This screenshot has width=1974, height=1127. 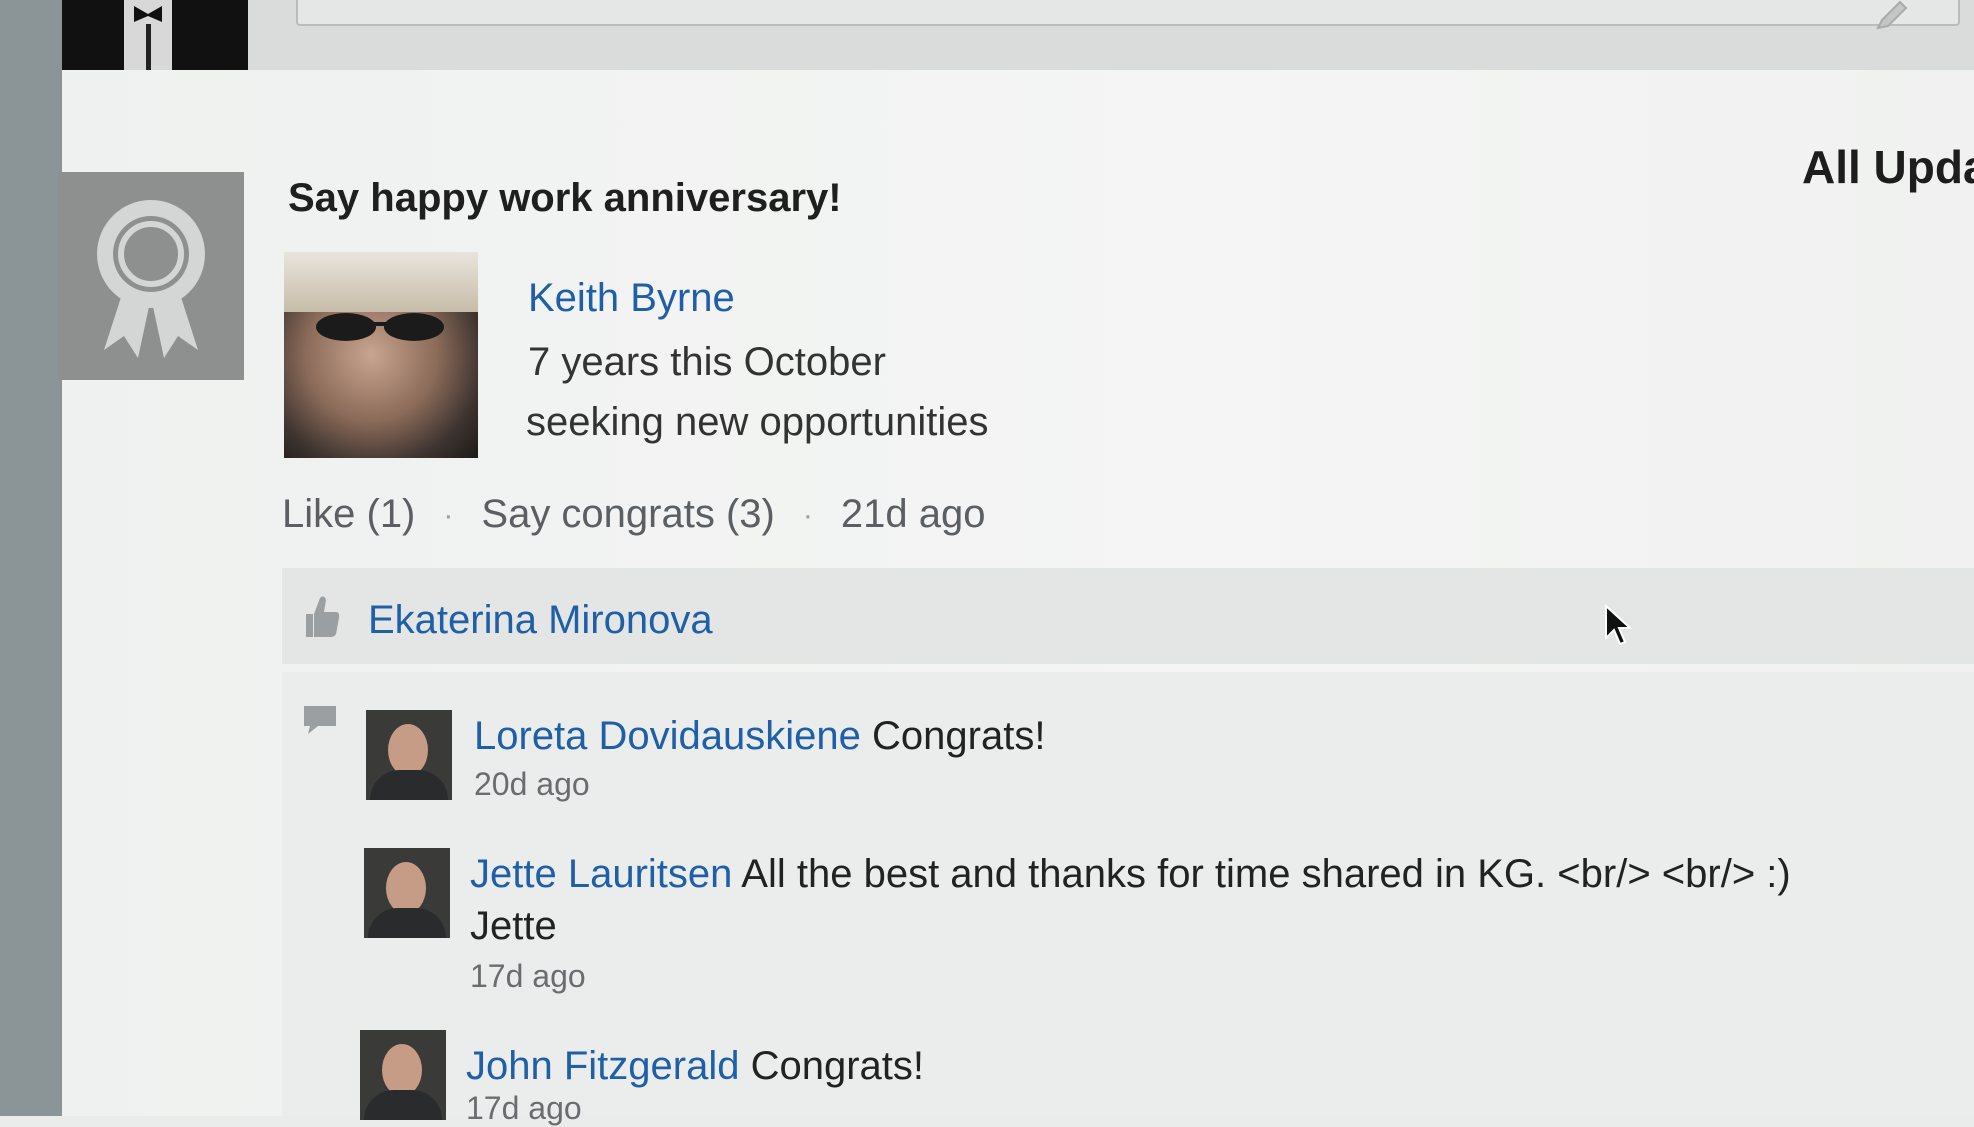 I want to click on thumbs-up-icon, so click(x=323, y=616).